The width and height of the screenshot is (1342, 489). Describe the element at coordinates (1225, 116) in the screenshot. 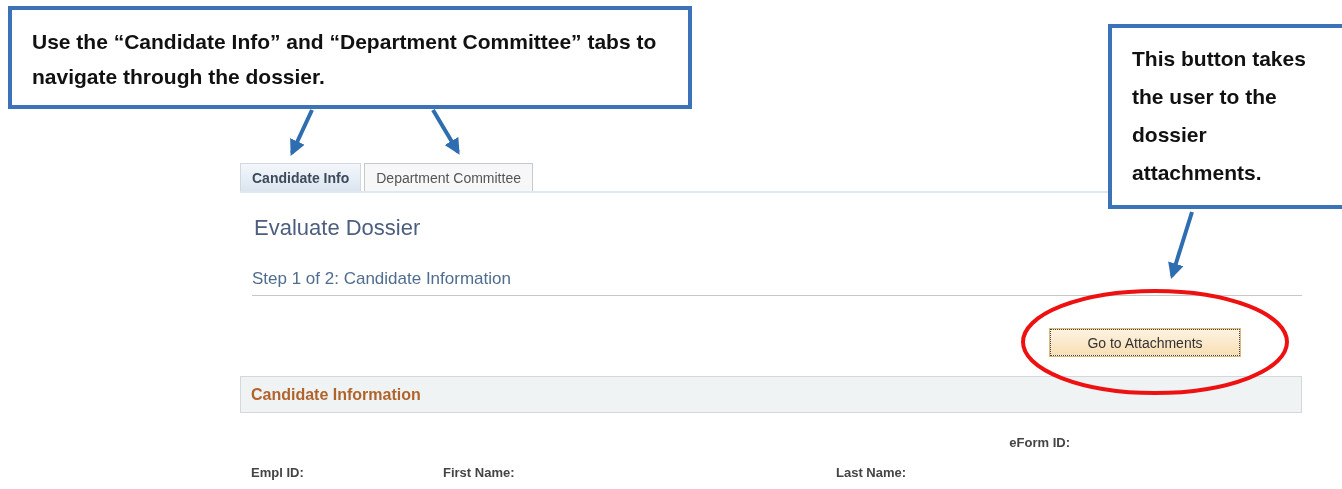

I see `callout-box: This button takes the user to the dossier attachments.` at that location.